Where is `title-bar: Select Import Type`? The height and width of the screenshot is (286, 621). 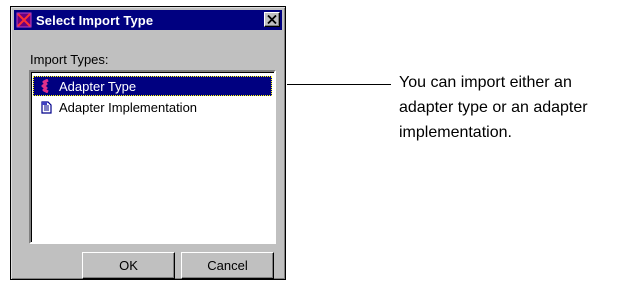 title-bar: Select Import Type is located at coordinates (148, 20).